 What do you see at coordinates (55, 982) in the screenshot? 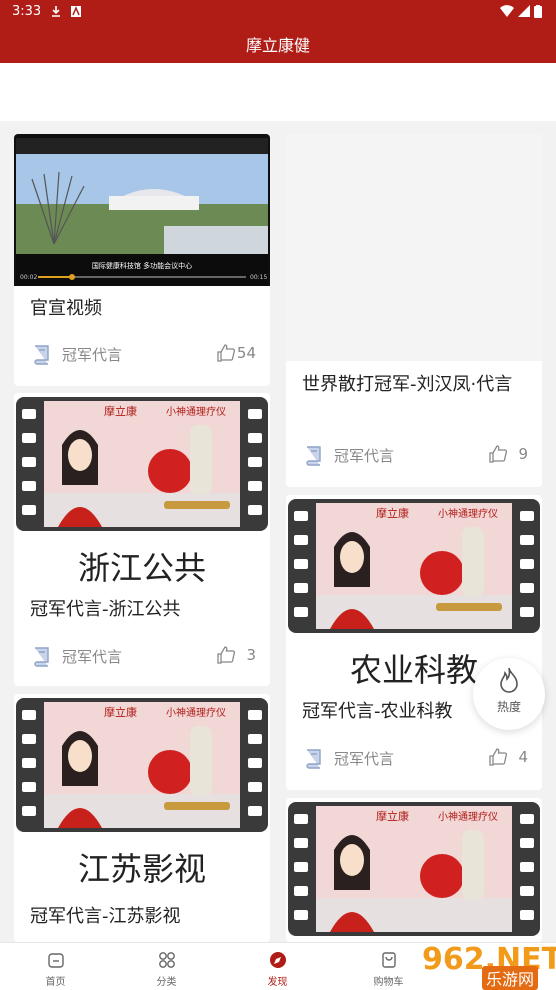
I see `tab-label: 首页` at bounding box center [55, 982].